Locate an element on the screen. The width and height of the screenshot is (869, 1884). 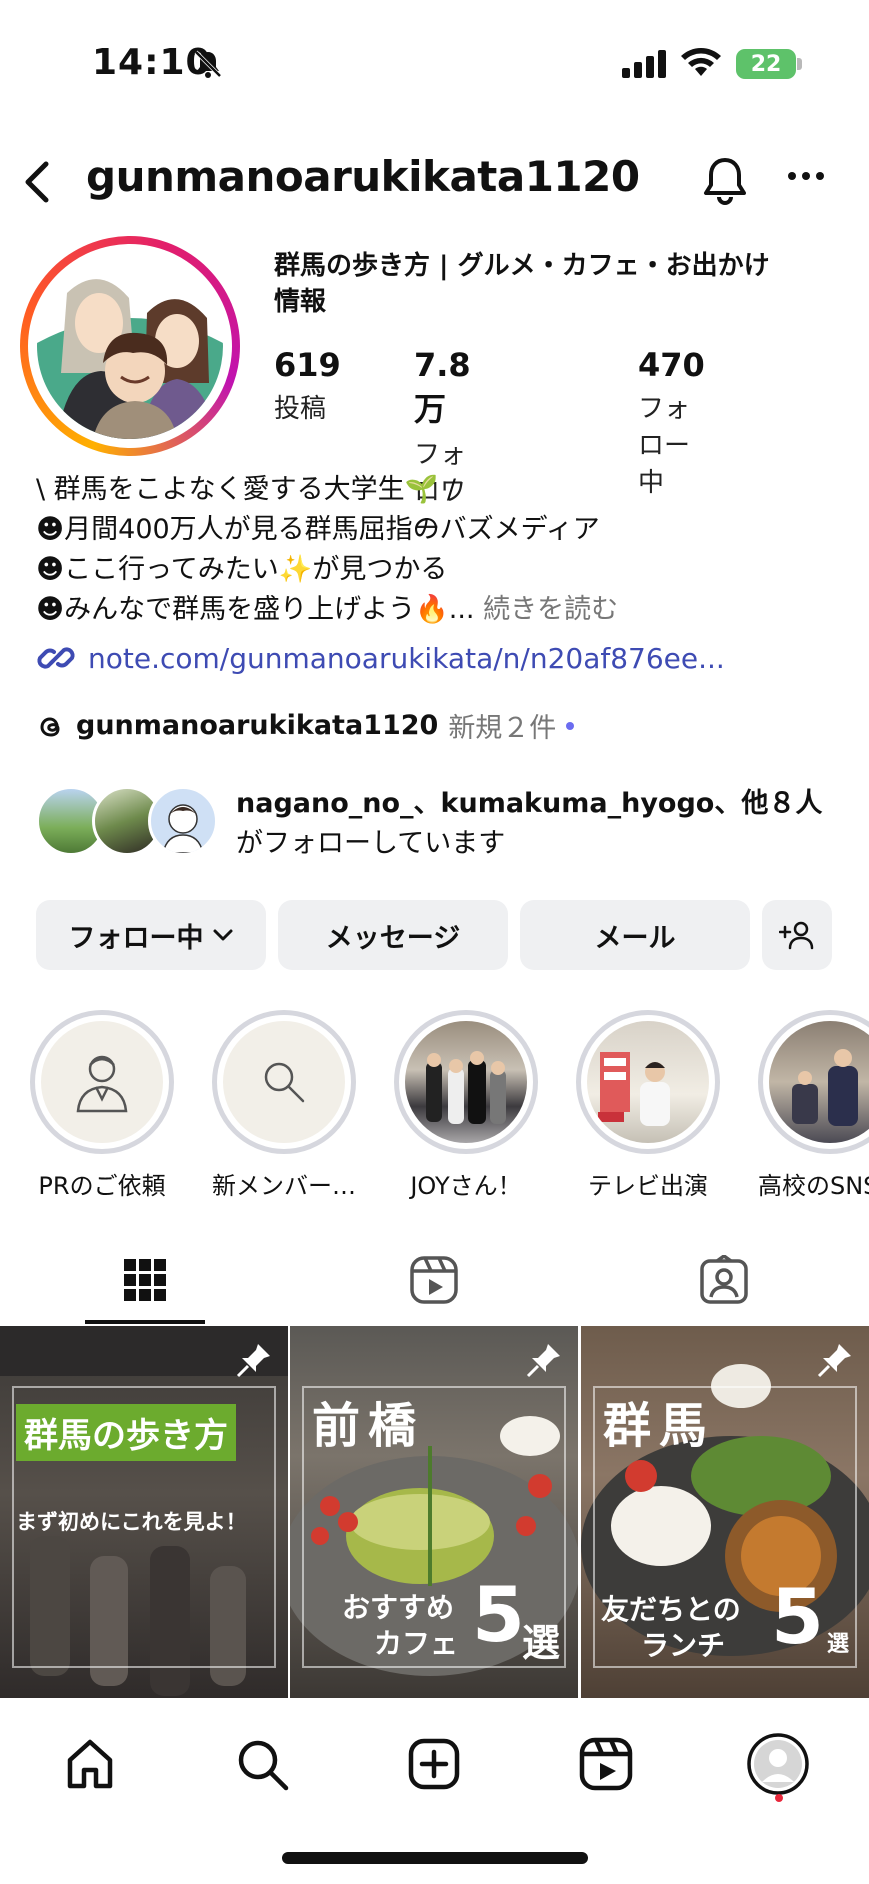
post-tile: 前橋 おすすめ カフェ 5 選 is located at coordinates (434, 1512).